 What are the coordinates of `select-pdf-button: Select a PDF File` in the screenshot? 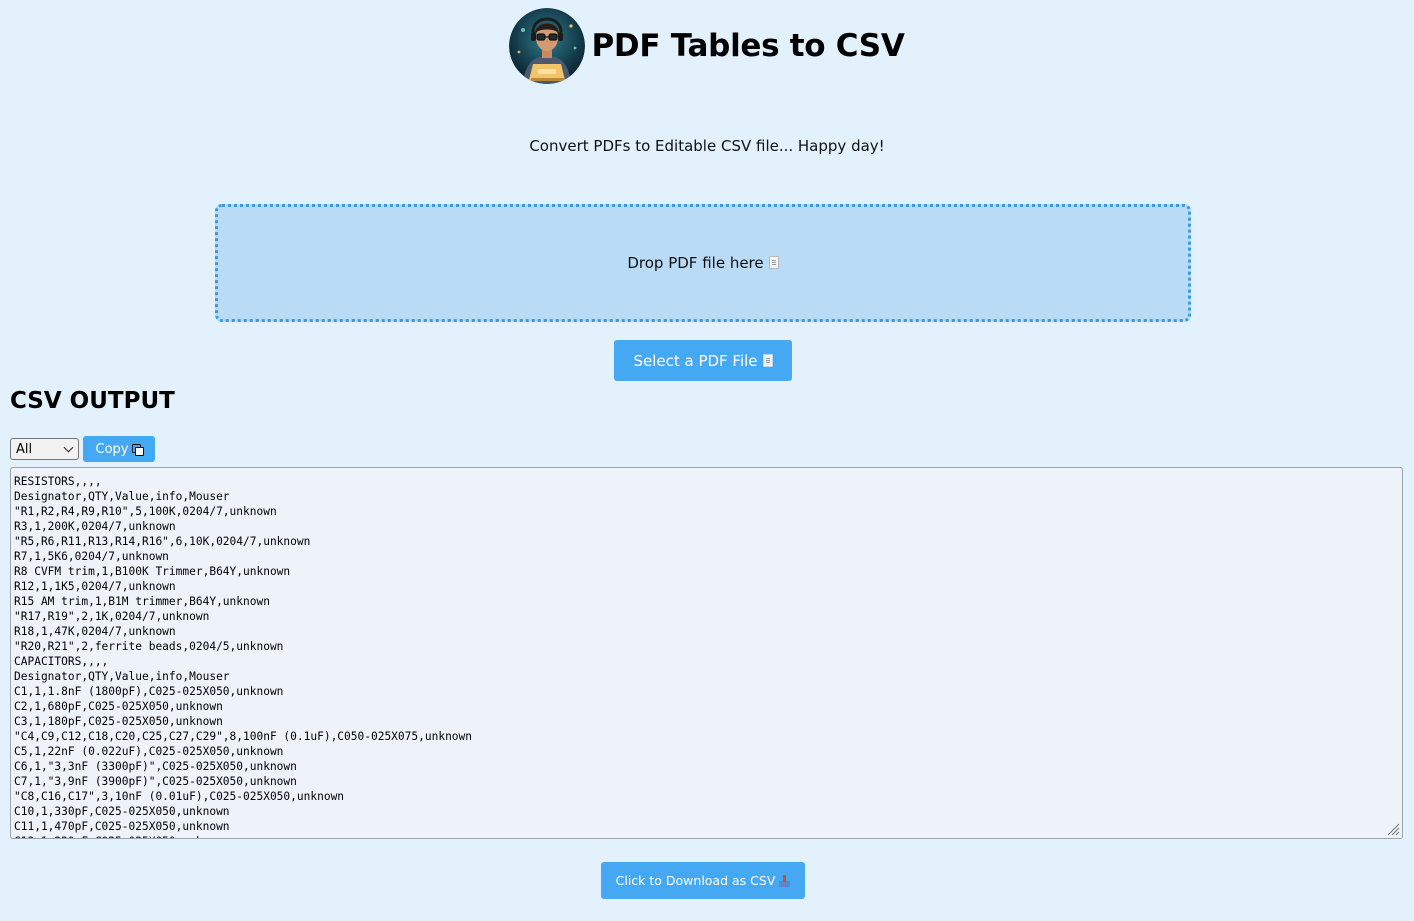 It's located at (703, 360).